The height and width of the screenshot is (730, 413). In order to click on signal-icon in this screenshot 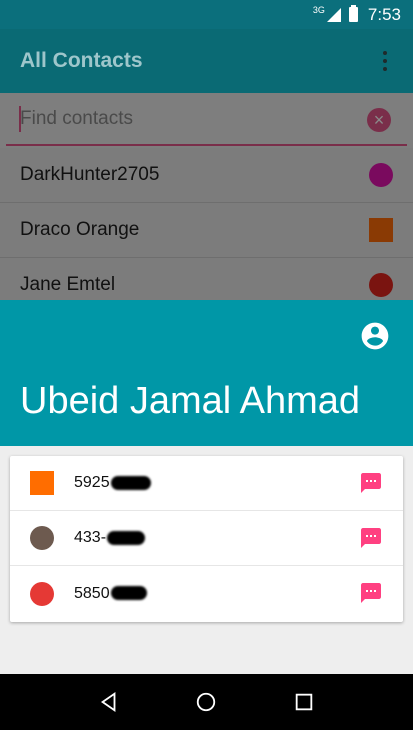, I will do `click(333, 14)`.